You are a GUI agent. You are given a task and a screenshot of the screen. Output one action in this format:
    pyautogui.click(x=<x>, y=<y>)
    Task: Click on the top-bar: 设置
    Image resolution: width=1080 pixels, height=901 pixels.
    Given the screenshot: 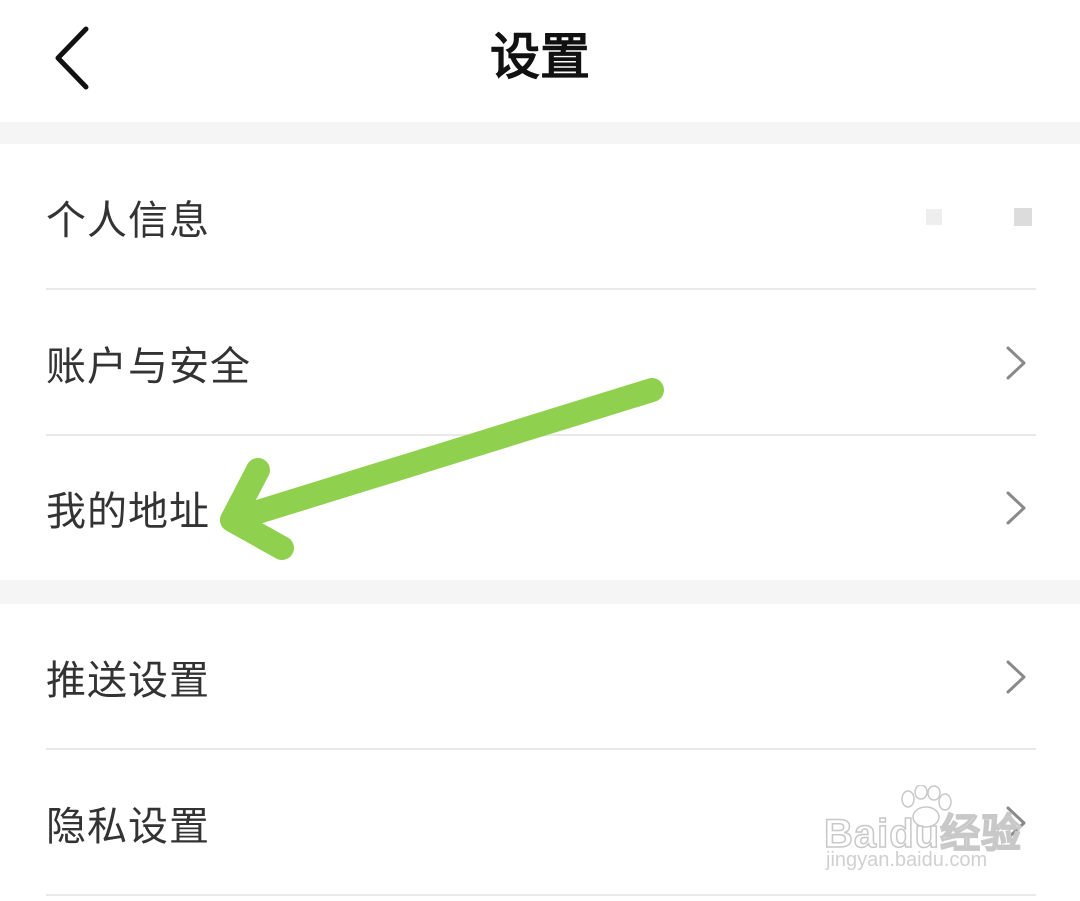 What is the action you would take?
    pyautogui.click(x=540, y=61)
    